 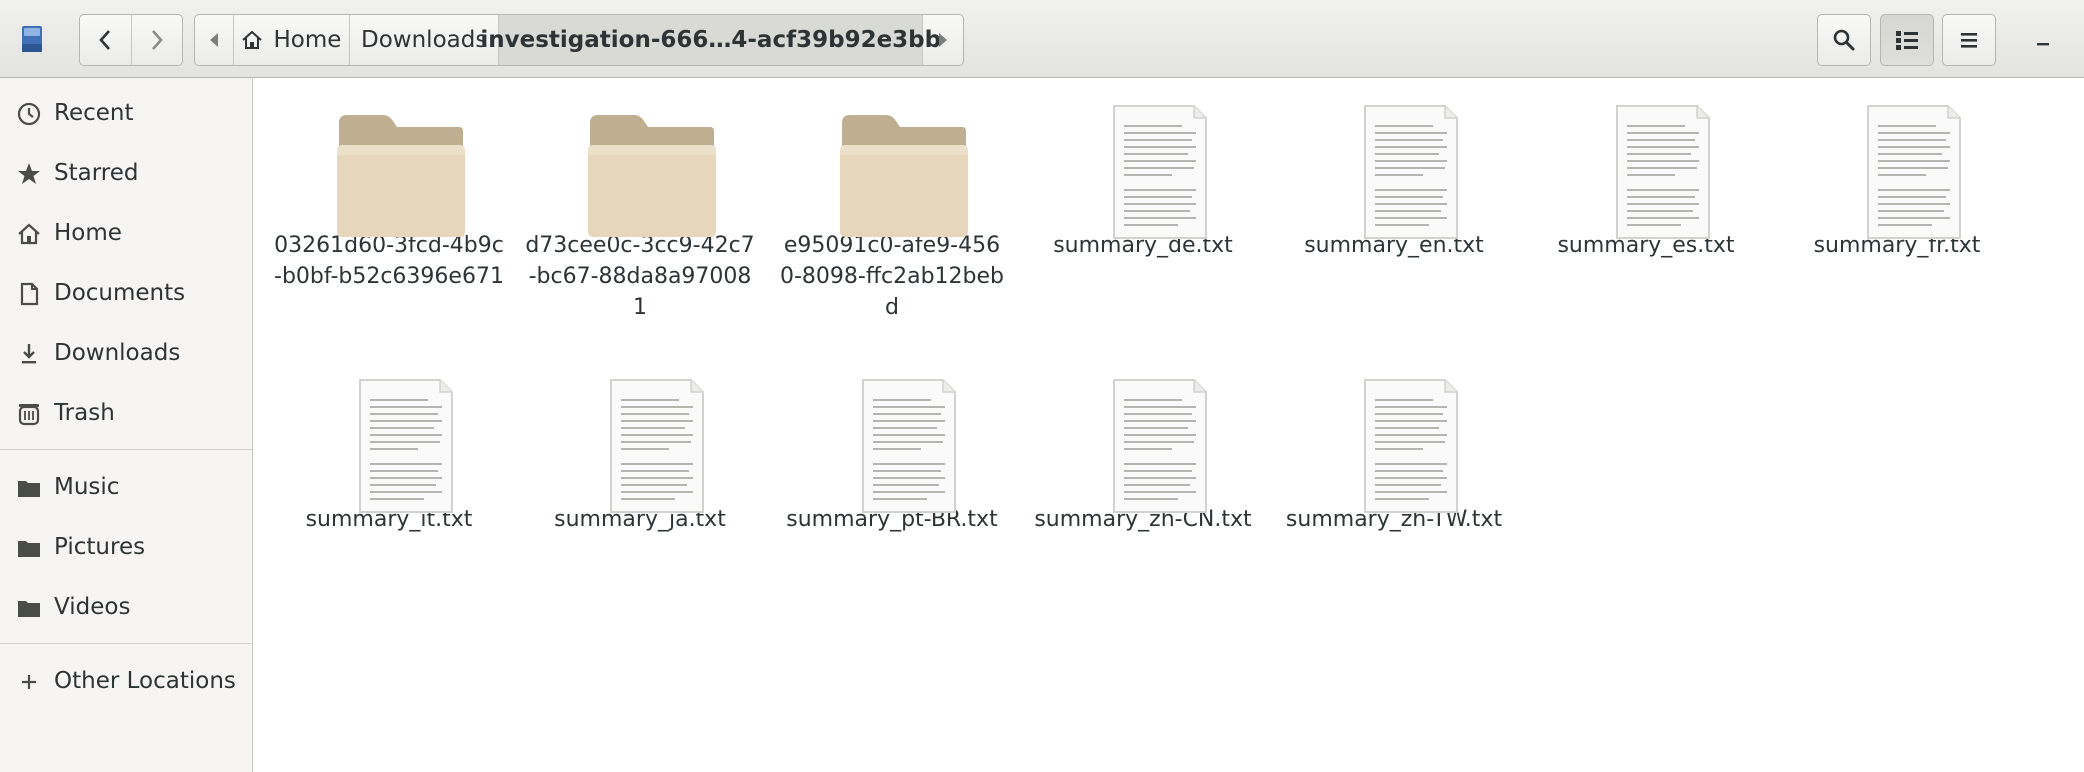 What do you see at coordinates (29, 354) in the screenshot?
I see `download-icon` at bounding box center [29, 354].